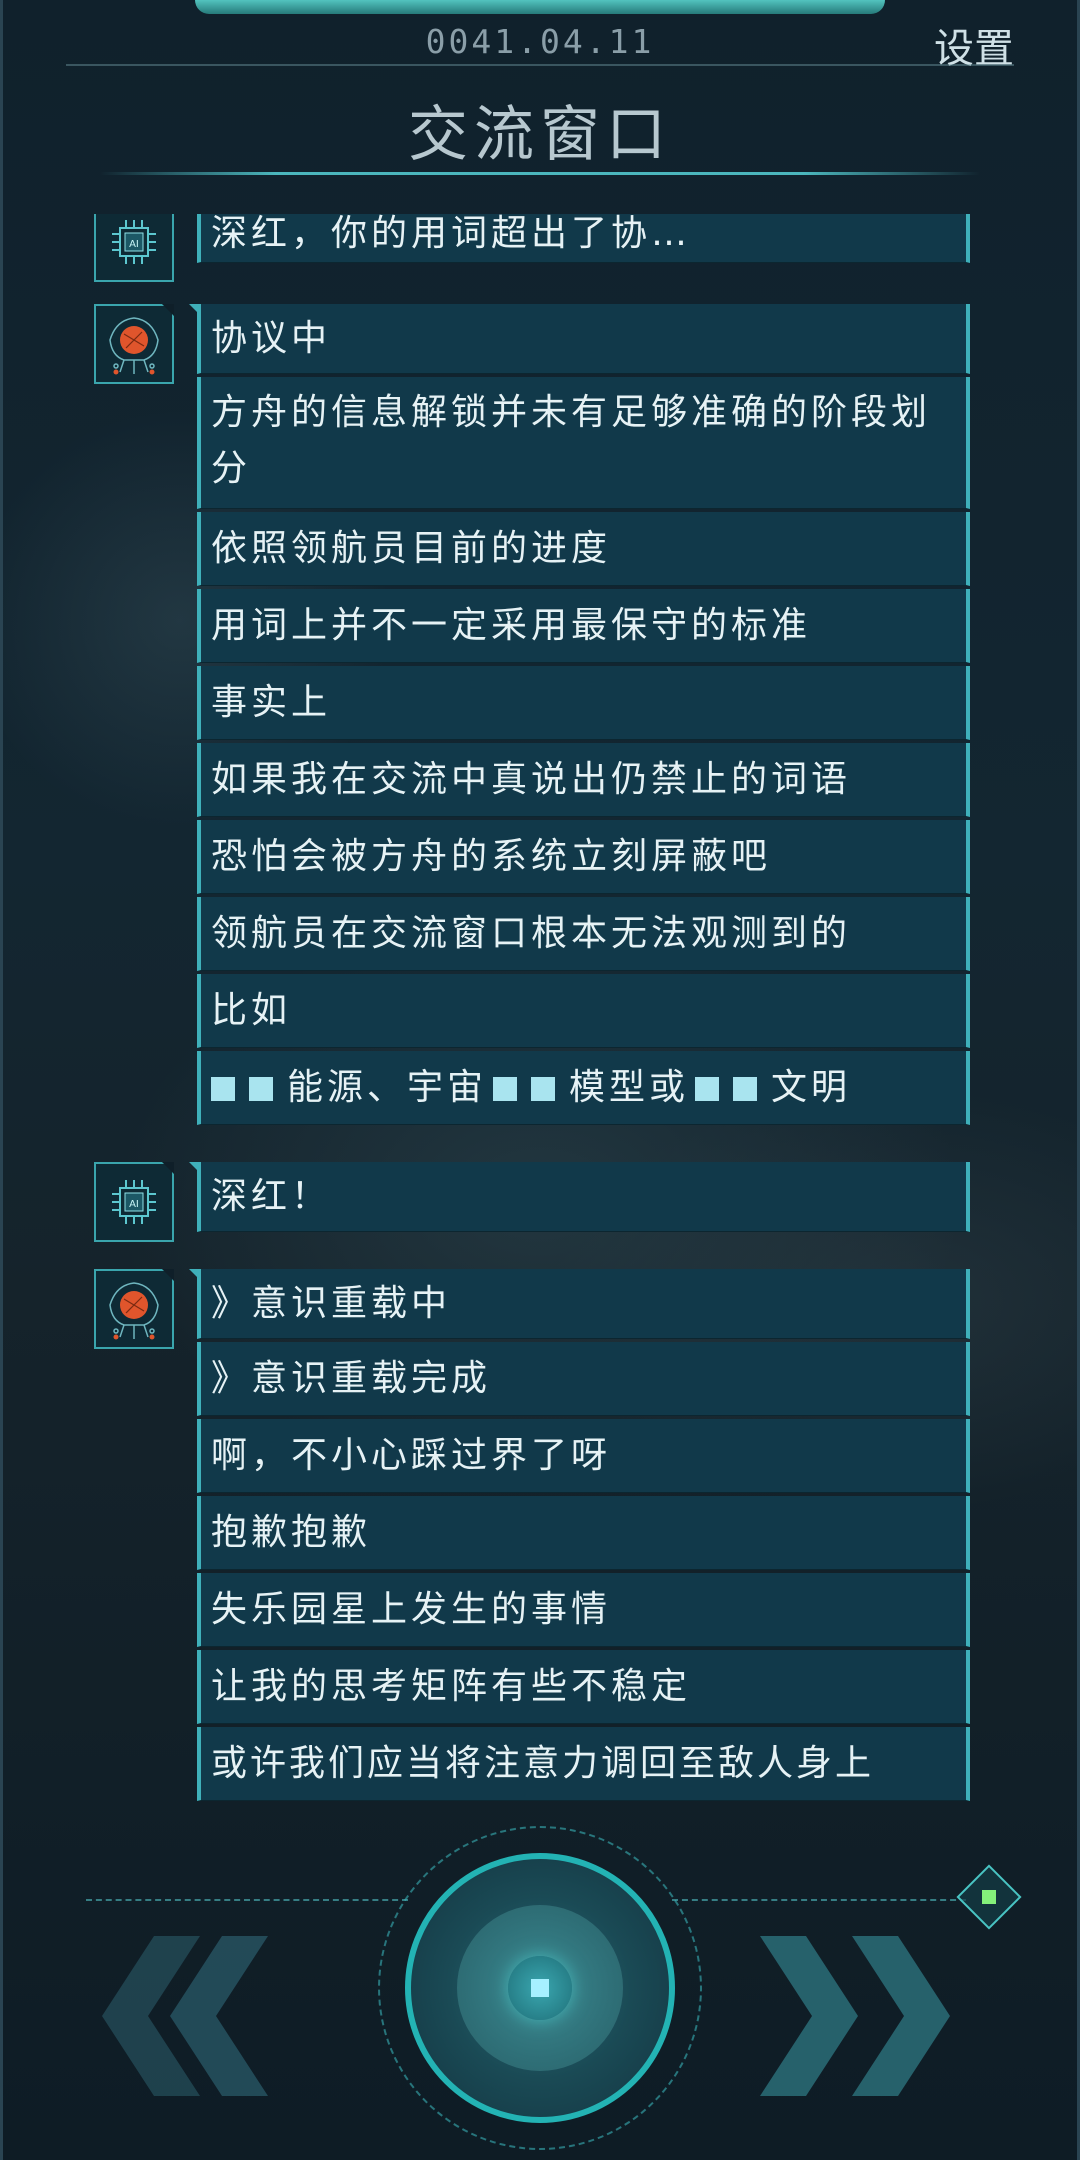 Image resolution: width=1080 pixels, height=2160 pixels. I want to click on date-stamp: 0041.04.11, so click(540, 41).